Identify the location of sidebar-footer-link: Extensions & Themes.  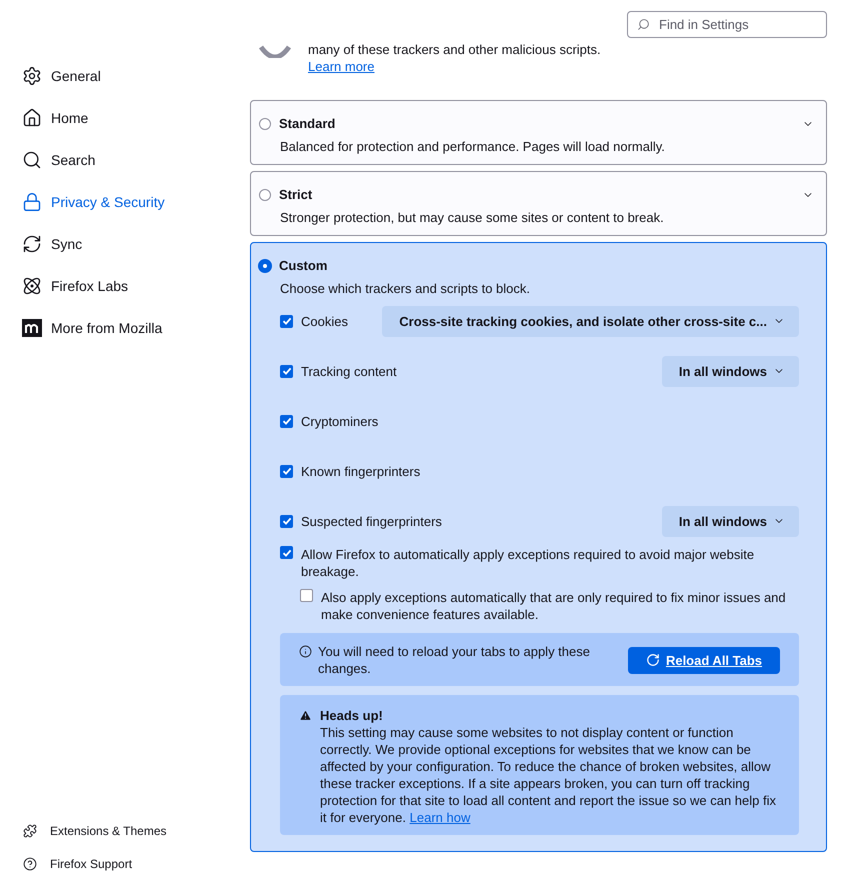
(95, 830).